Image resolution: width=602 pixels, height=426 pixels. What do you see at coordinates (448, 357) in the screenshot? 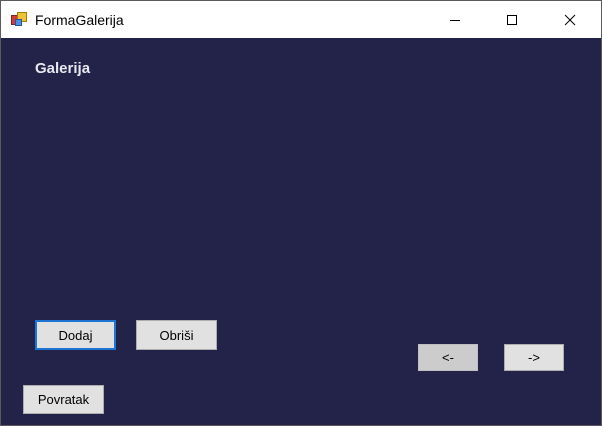
I see `previous-button: <-` at bounding box center [448, 357].